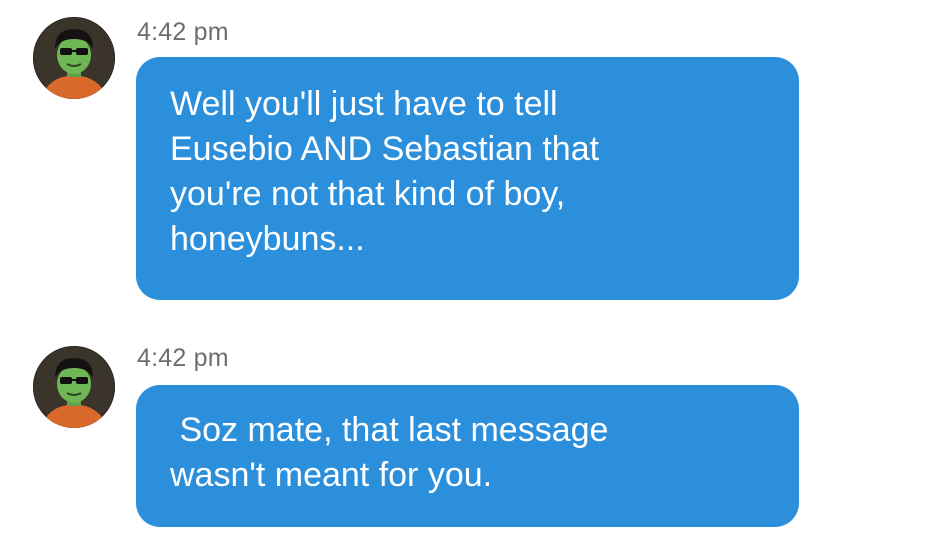  I want to click on message-text-line: wasn't meant for you., so click(331, 475).